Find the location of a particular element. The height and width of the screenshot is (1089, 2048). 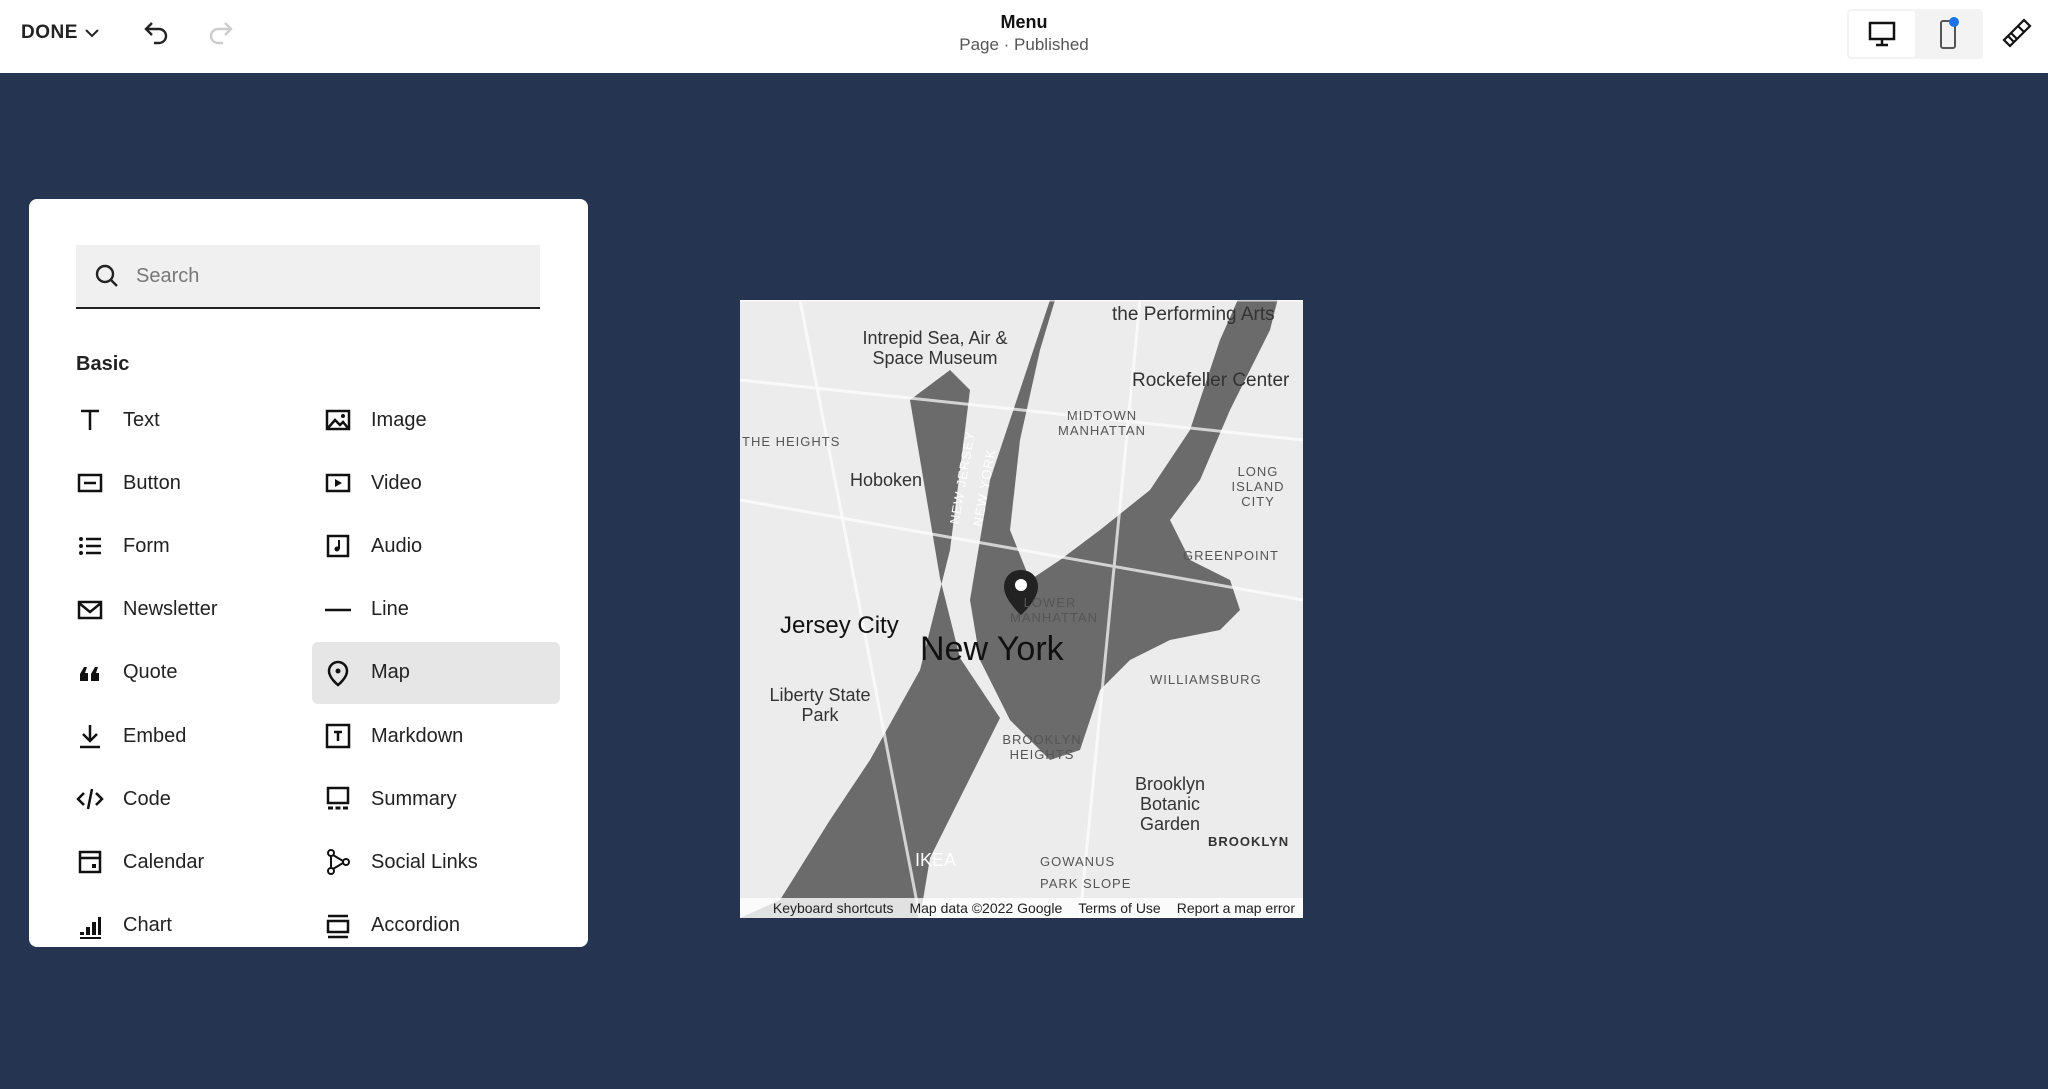

block-item-label: Calendar is located at coordinates (164, 861).